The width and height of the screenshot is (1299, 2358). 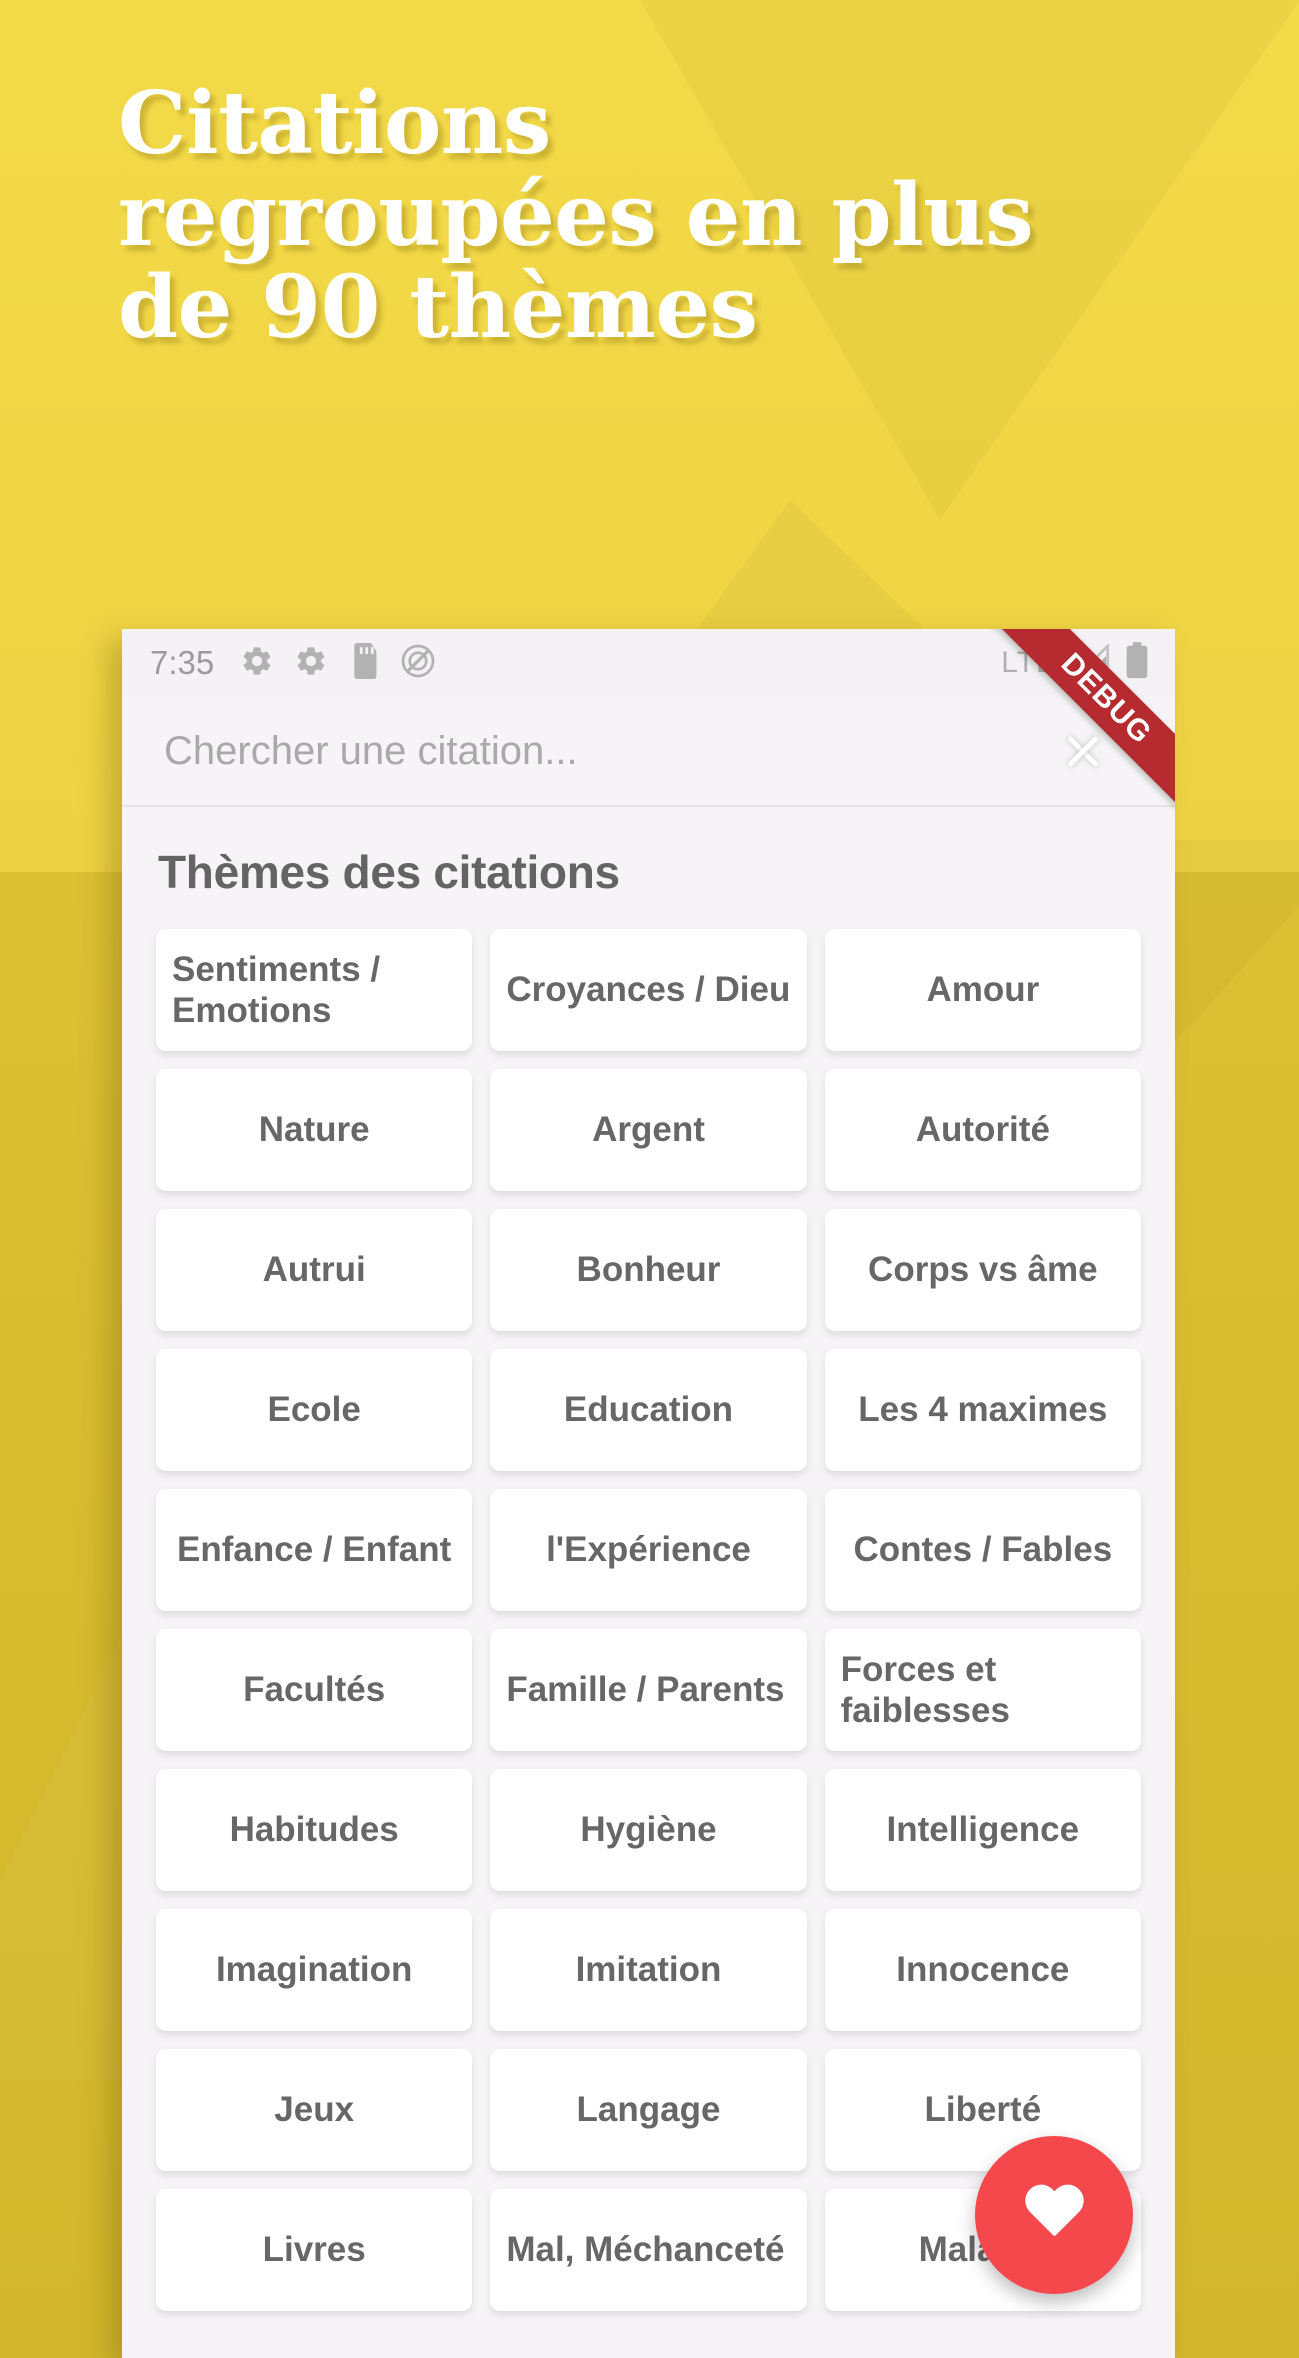 What do you see at coordinates (648, 663) in the screenshot?
I see `status-bar: 7:35 LTE` at bounding box center [648, 663].